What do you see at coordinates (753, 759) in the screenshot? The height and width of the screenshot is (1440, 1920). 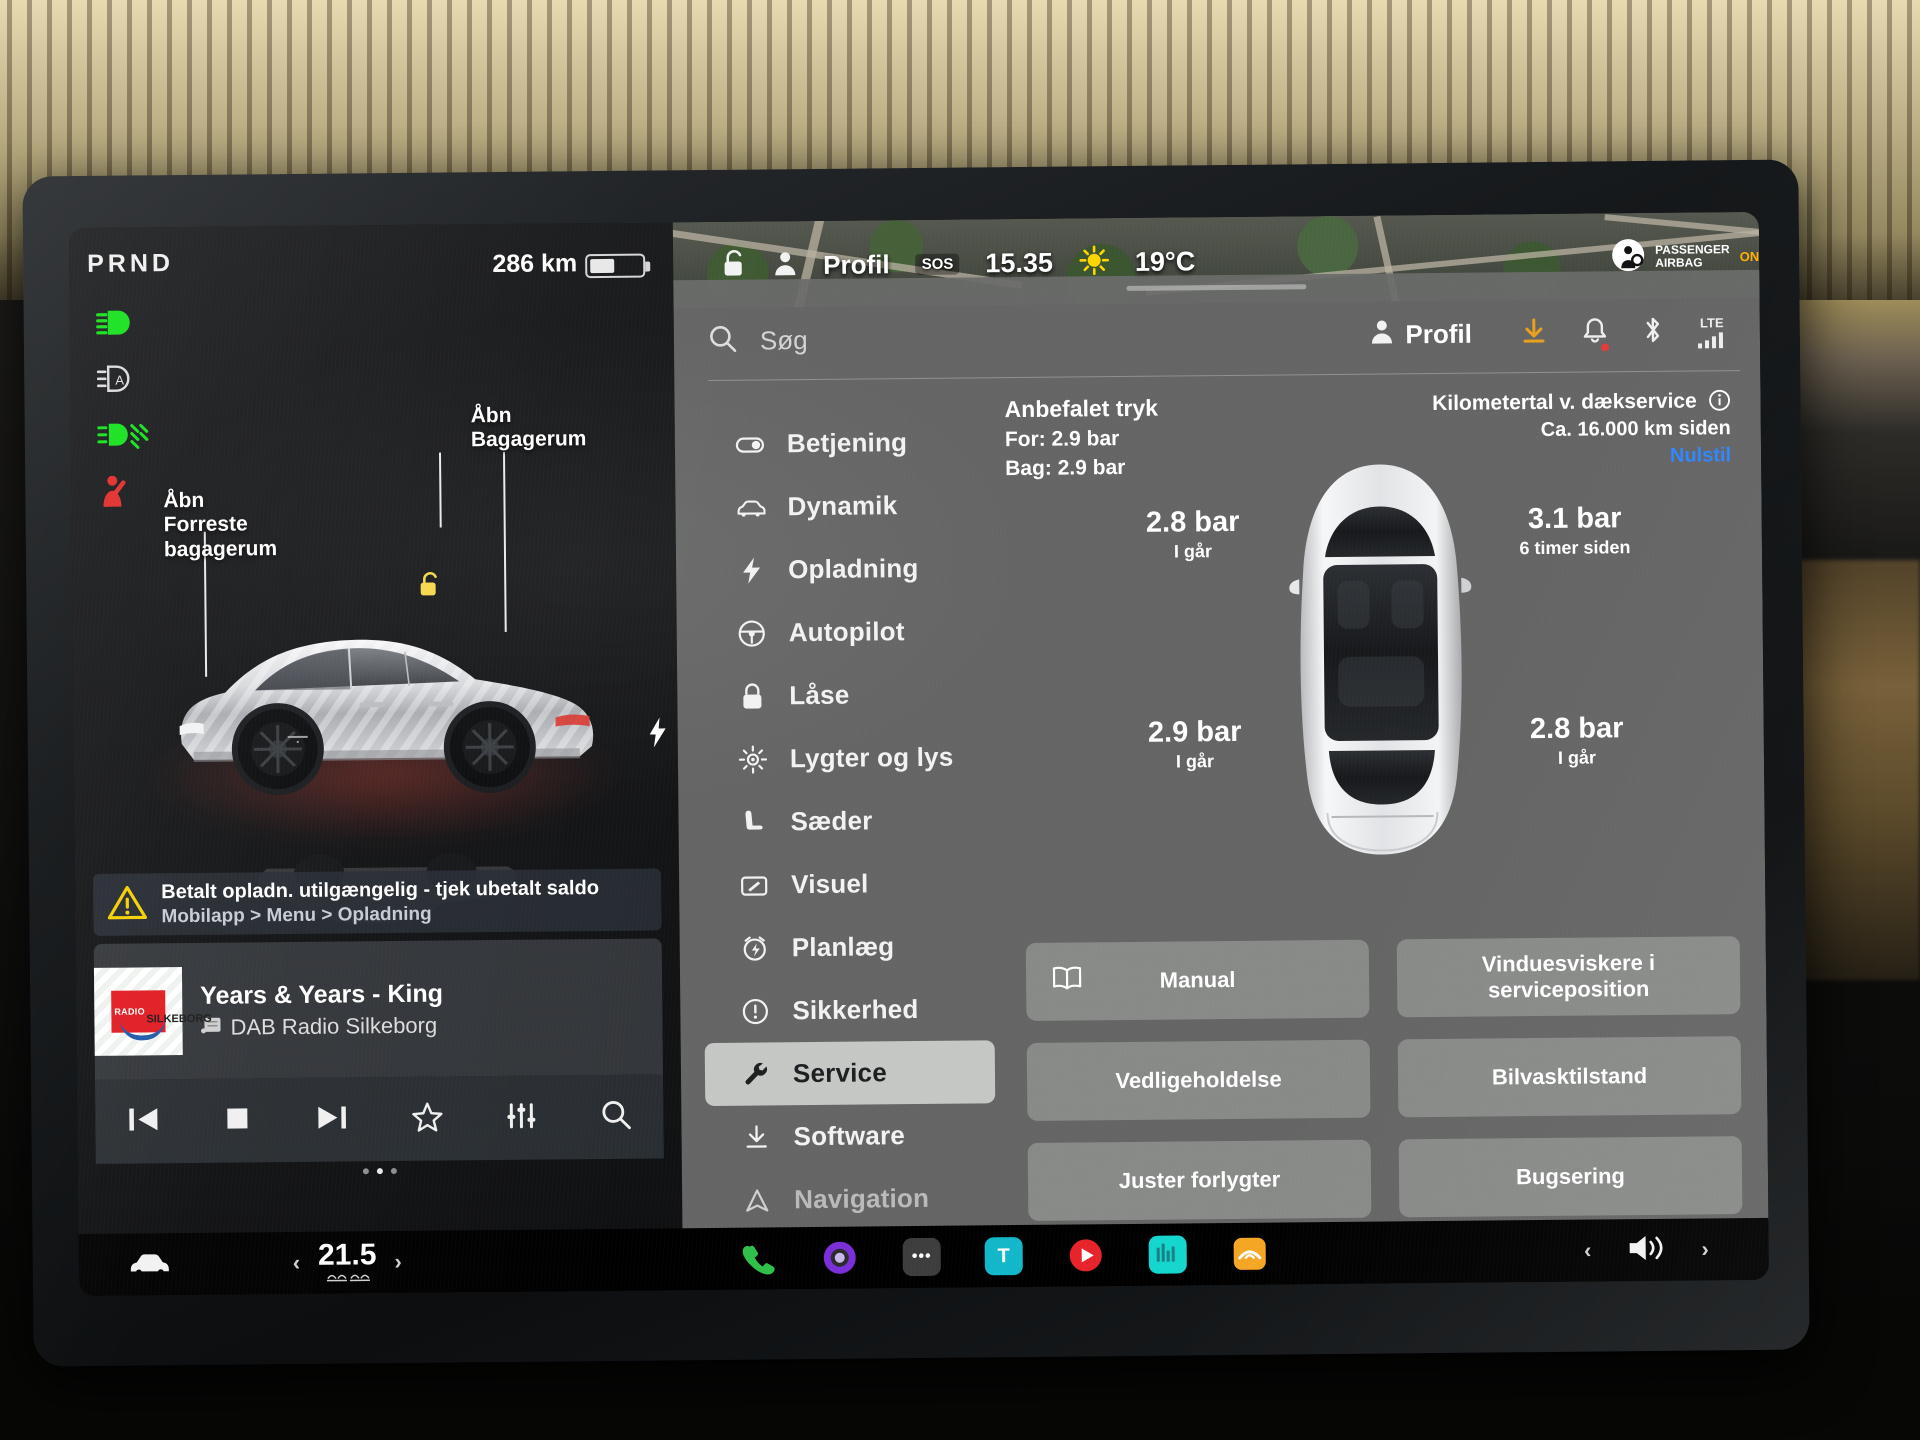 I see `sun-icon` at bounding box center [753, 759].